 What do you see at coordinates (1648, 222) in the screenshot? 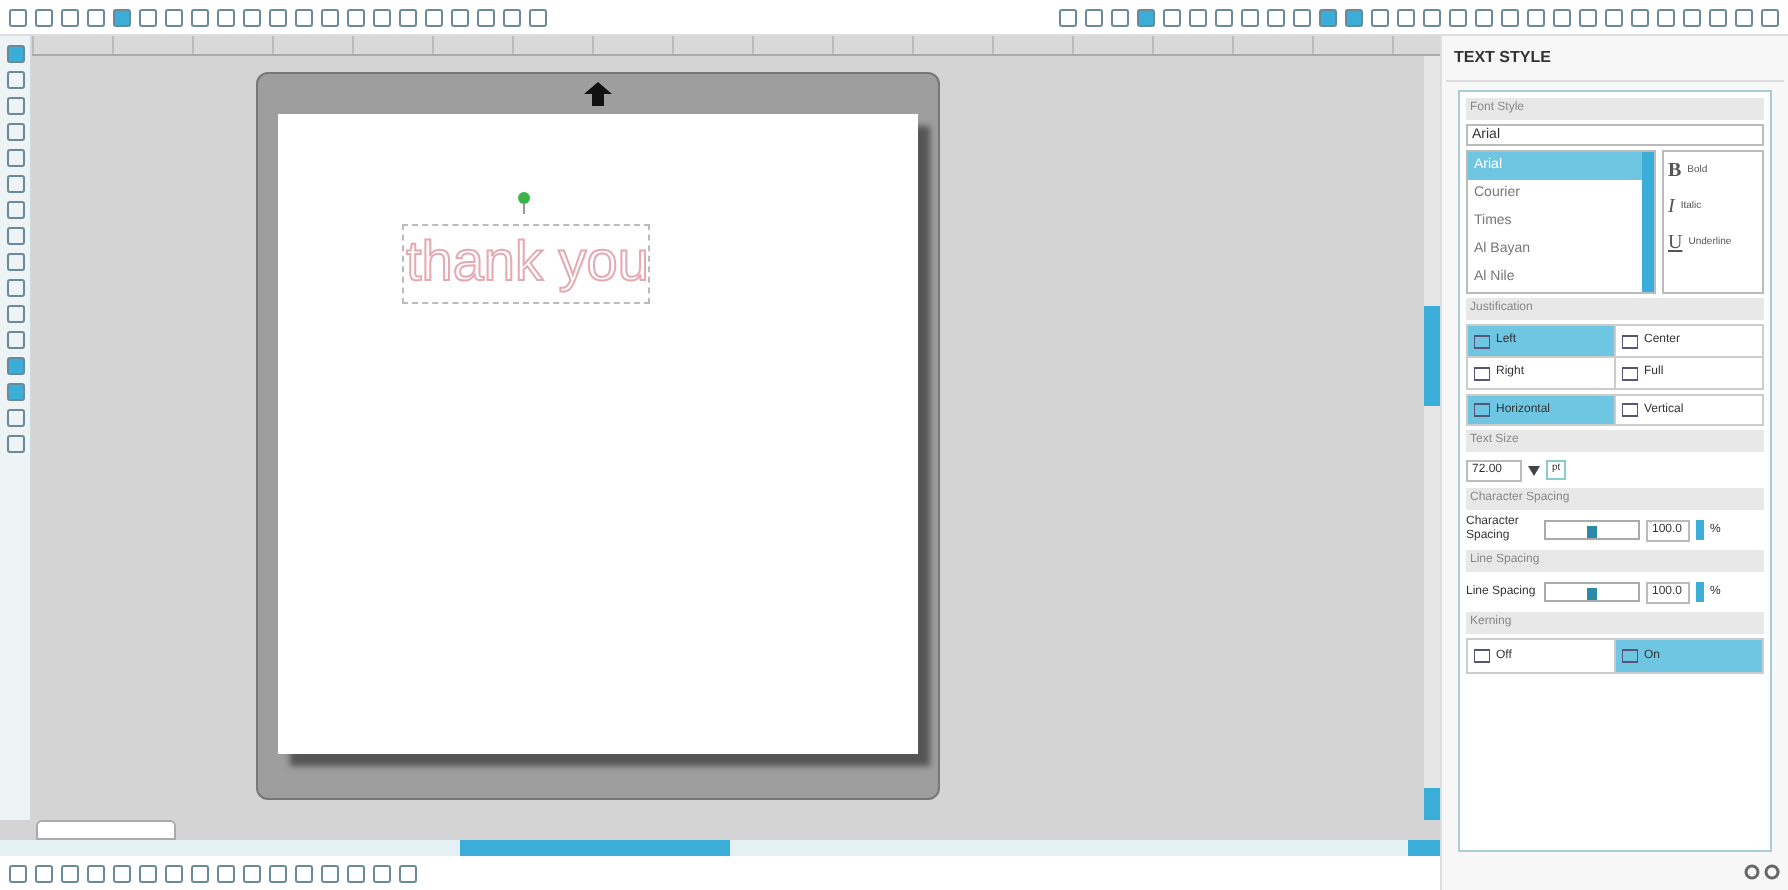
I see `scrollbar` at bounding box center [1648, 222].